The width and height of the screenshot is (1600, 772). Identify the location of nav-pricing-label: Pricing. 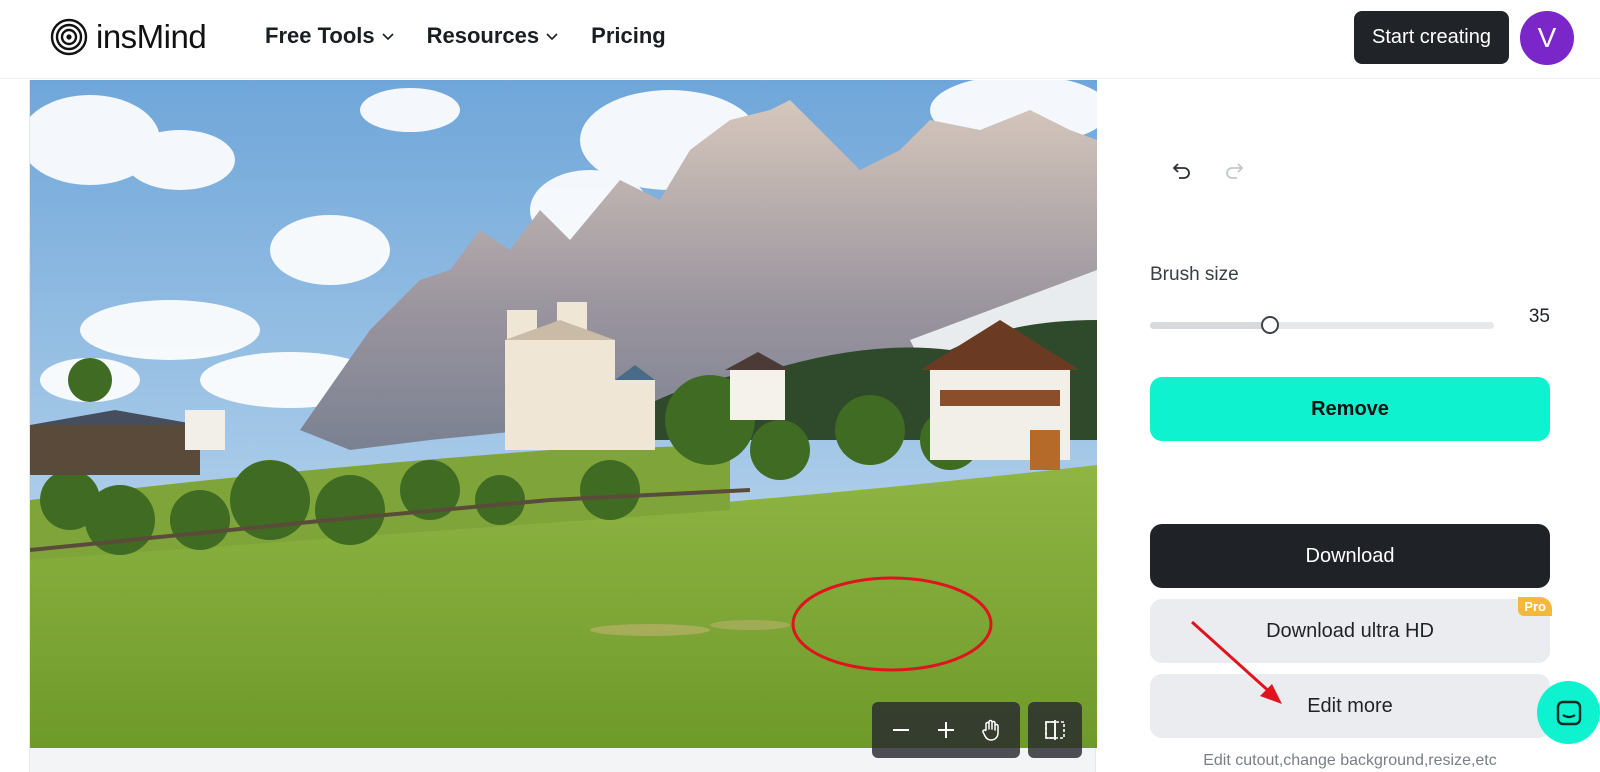
(628, 35).